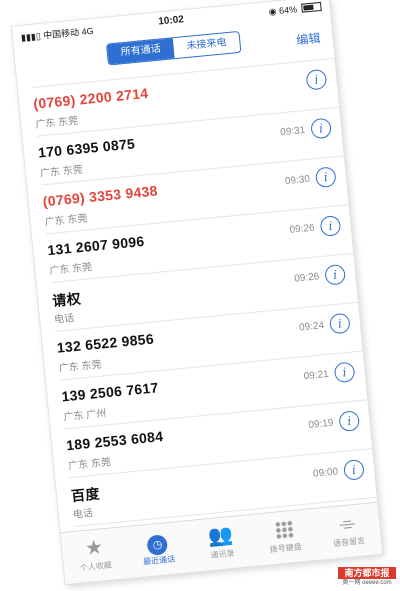 Image resolution: width=400 pixels, height=591 pixels. What do you see at coordinates (105, 343) in the screenshot?
I see `call-number: 132 6522 9856` at bounding box center [105, 343].